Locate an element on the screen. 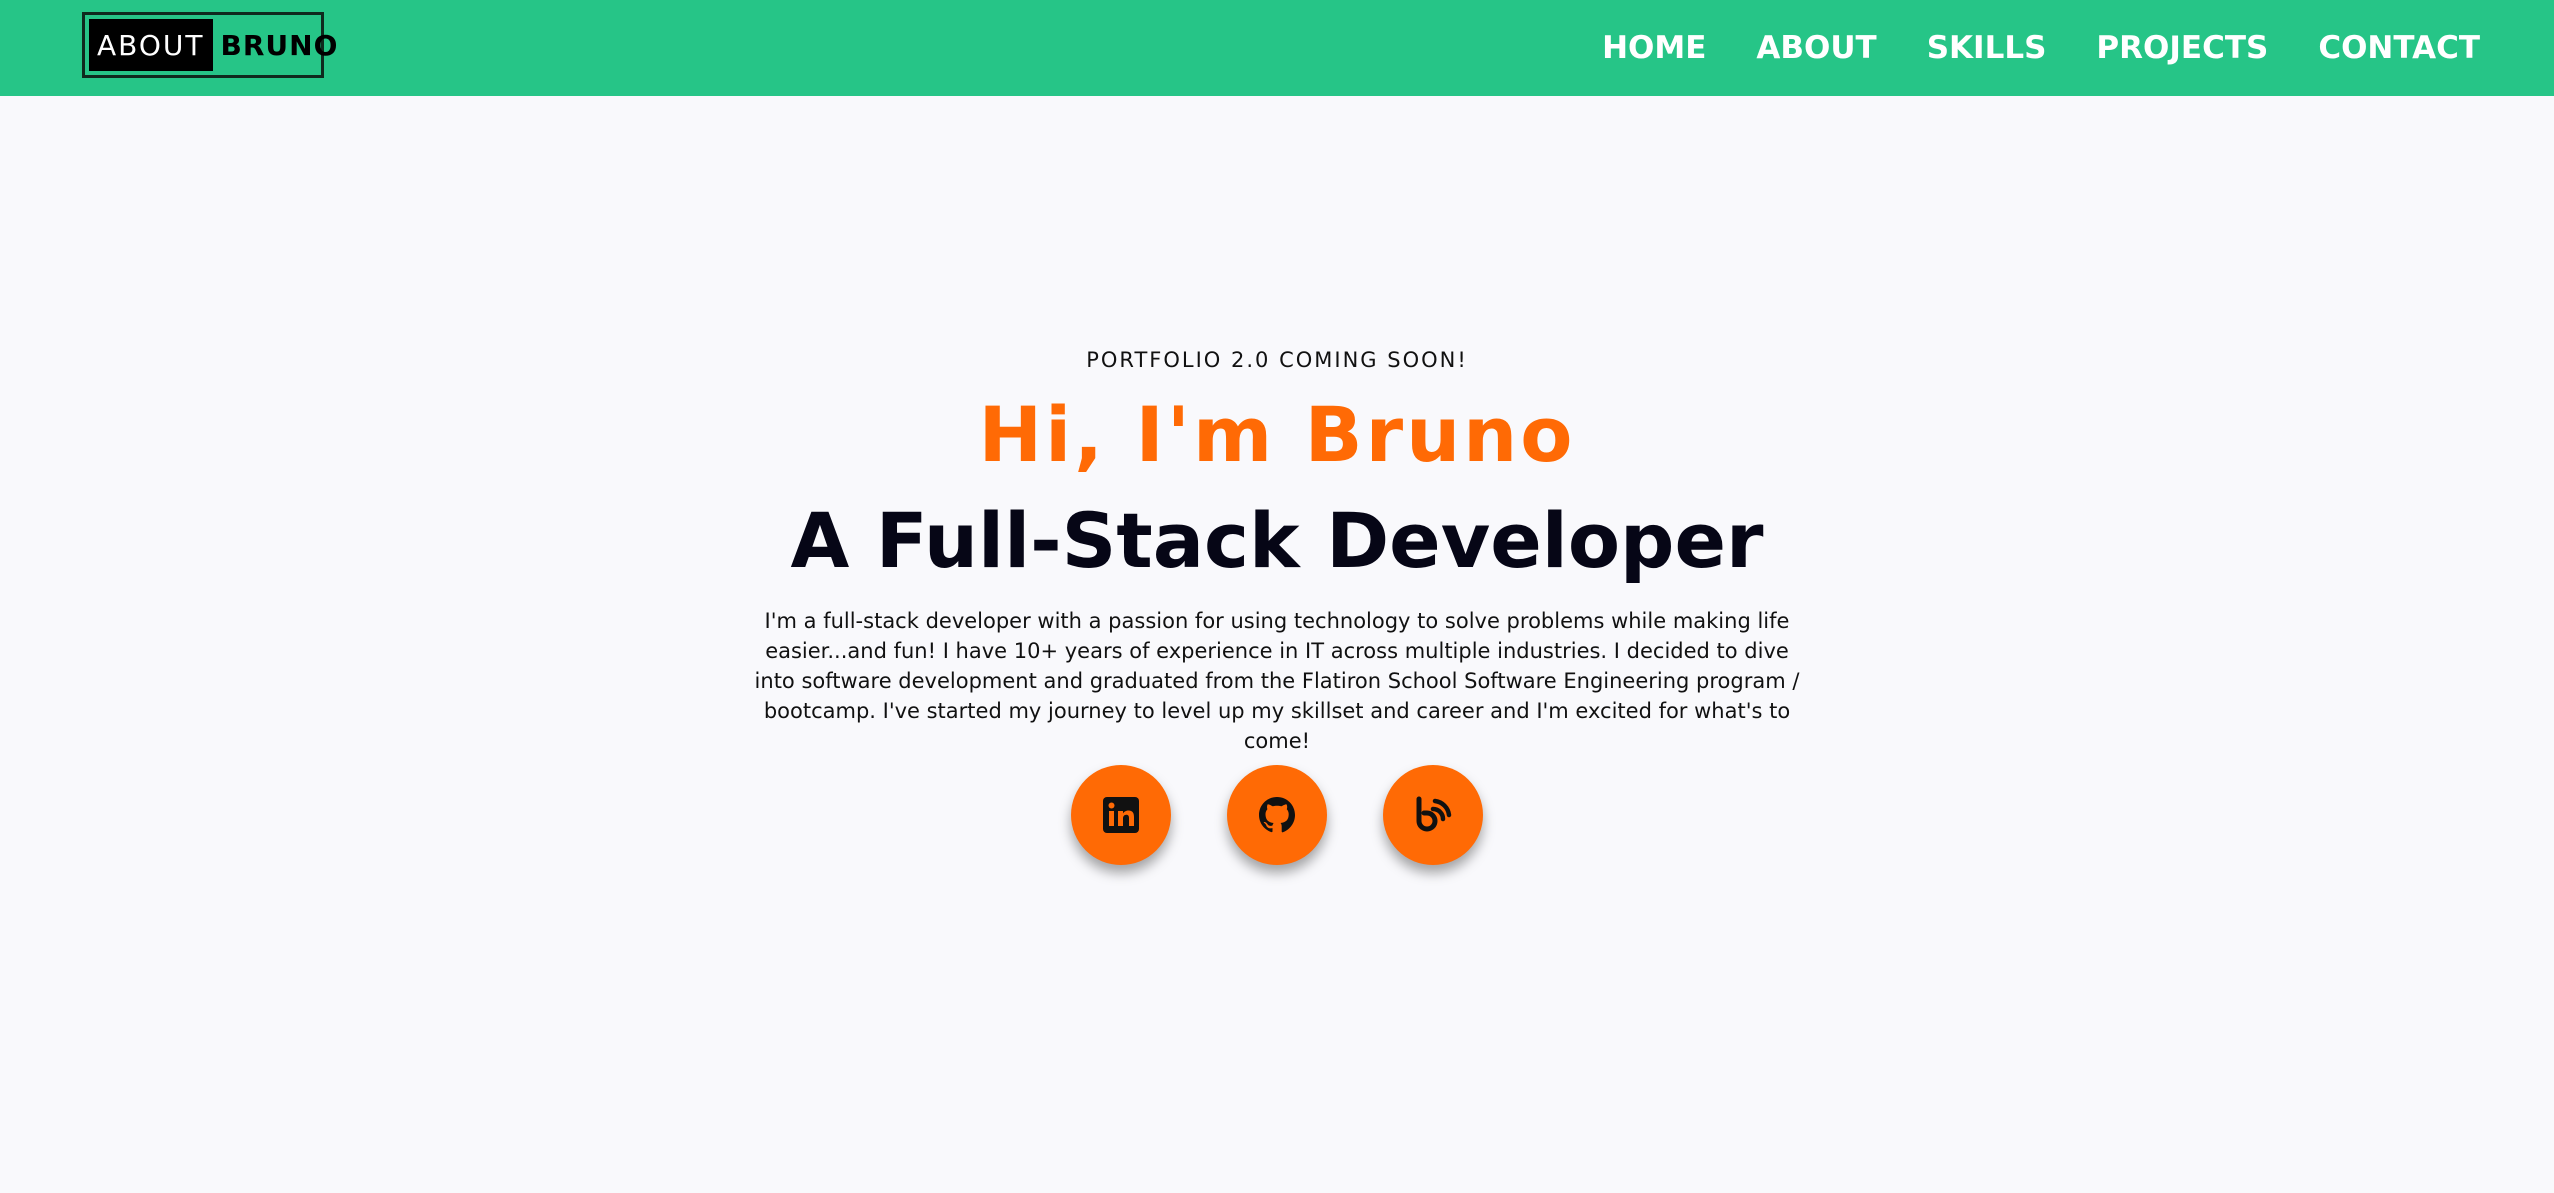 The height and width of the screenshot is (1193, 2554). logo-name-text: BRUNO is located at coordinates (279, 45).